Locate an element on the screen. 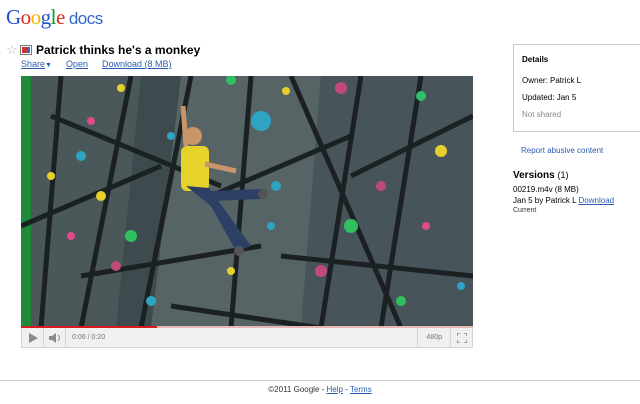 Image resolution: width=640 pixels, height=404 pixels. report-abuse-link: Report abusive content is located at coordinates (562, 150).